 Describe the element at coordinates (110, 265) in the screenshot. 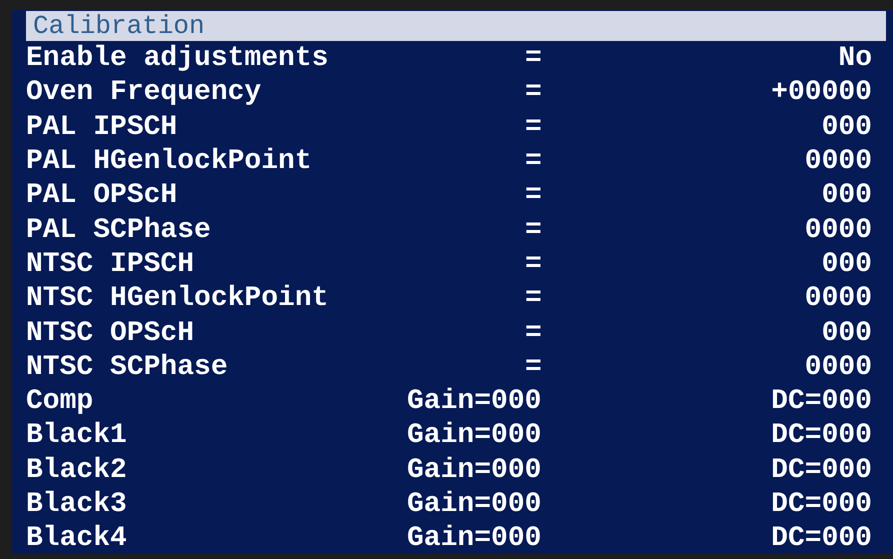

I see `setting-label: NTSC IPSCH` at that location.